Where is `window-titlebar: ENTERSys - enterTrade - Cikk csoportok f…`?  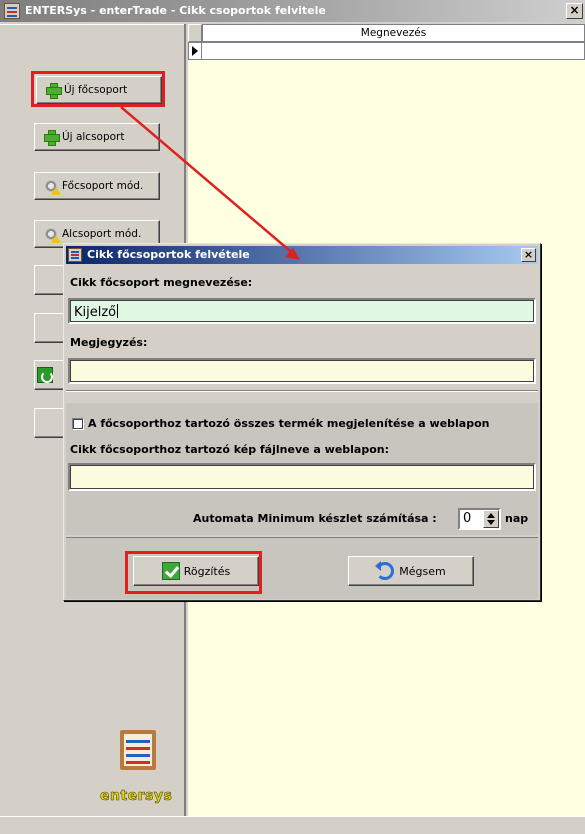
window-titlebar: ENTERSys - enterTrade - Cikk csoportok f… is located at coordinates (292, 11).